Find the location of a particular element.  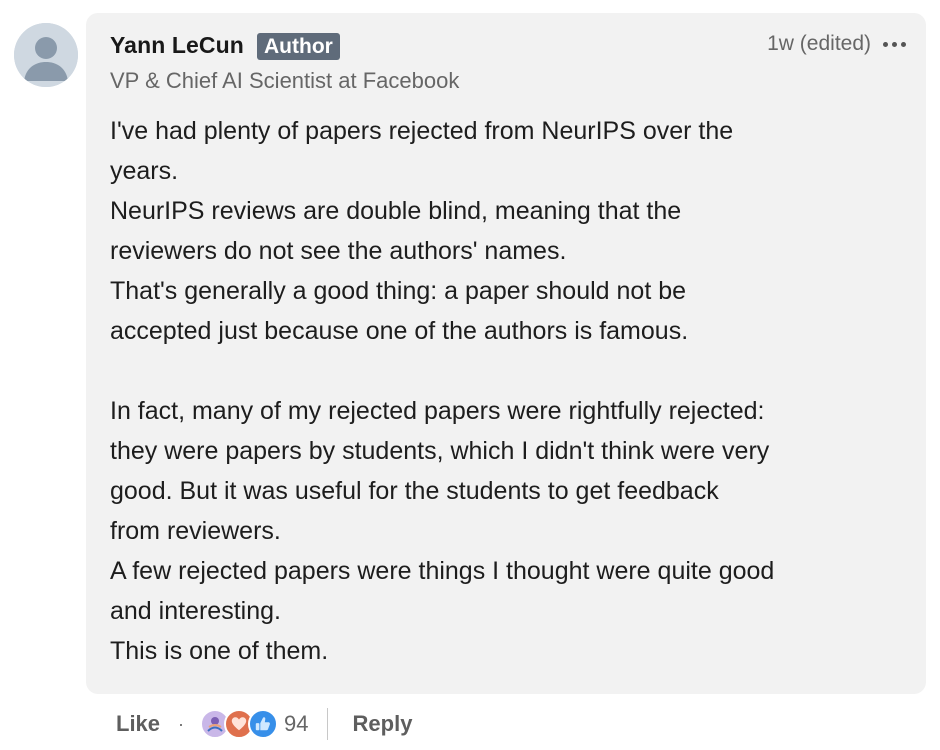

avatar is located at coordinates (46, 55).